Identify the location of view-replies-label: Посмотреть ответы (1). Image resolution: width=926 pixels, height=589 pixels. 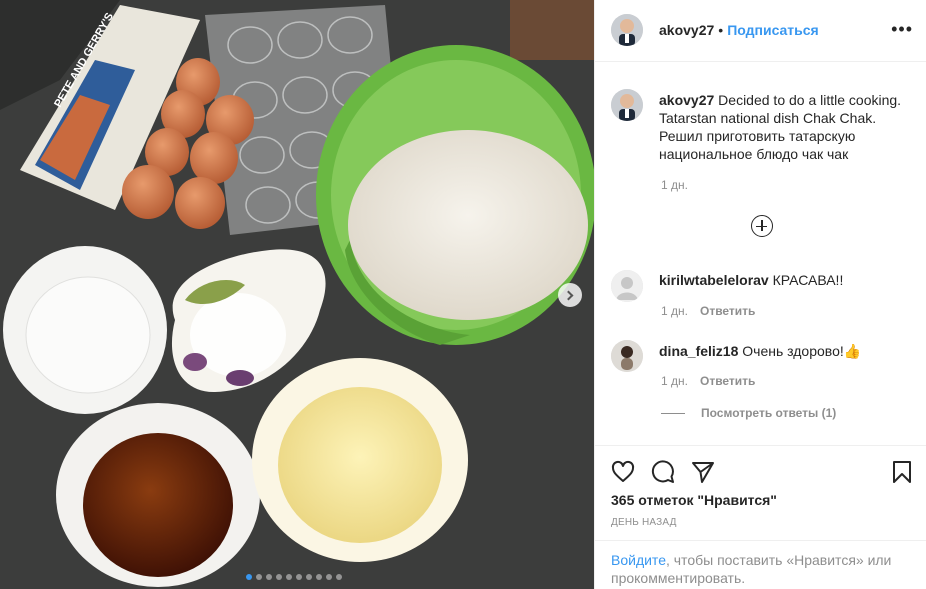
(769, 413).